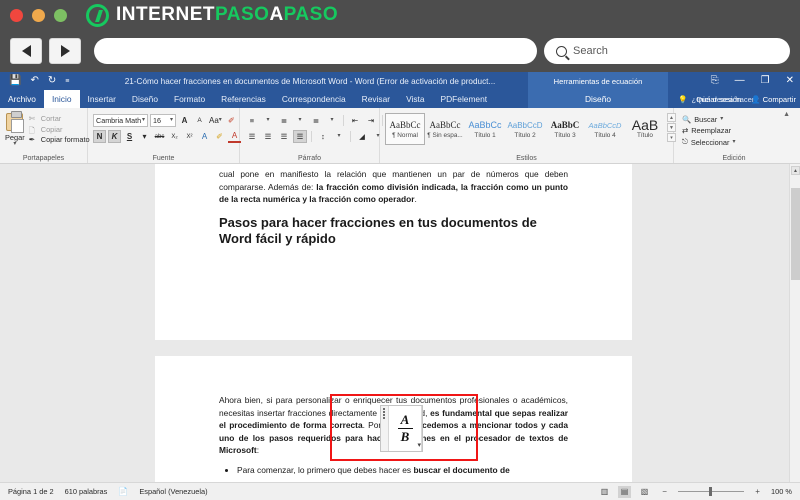 This screenshot has height=500, width=800. I want to click on zoom-out-button: −, so click(664, 492).